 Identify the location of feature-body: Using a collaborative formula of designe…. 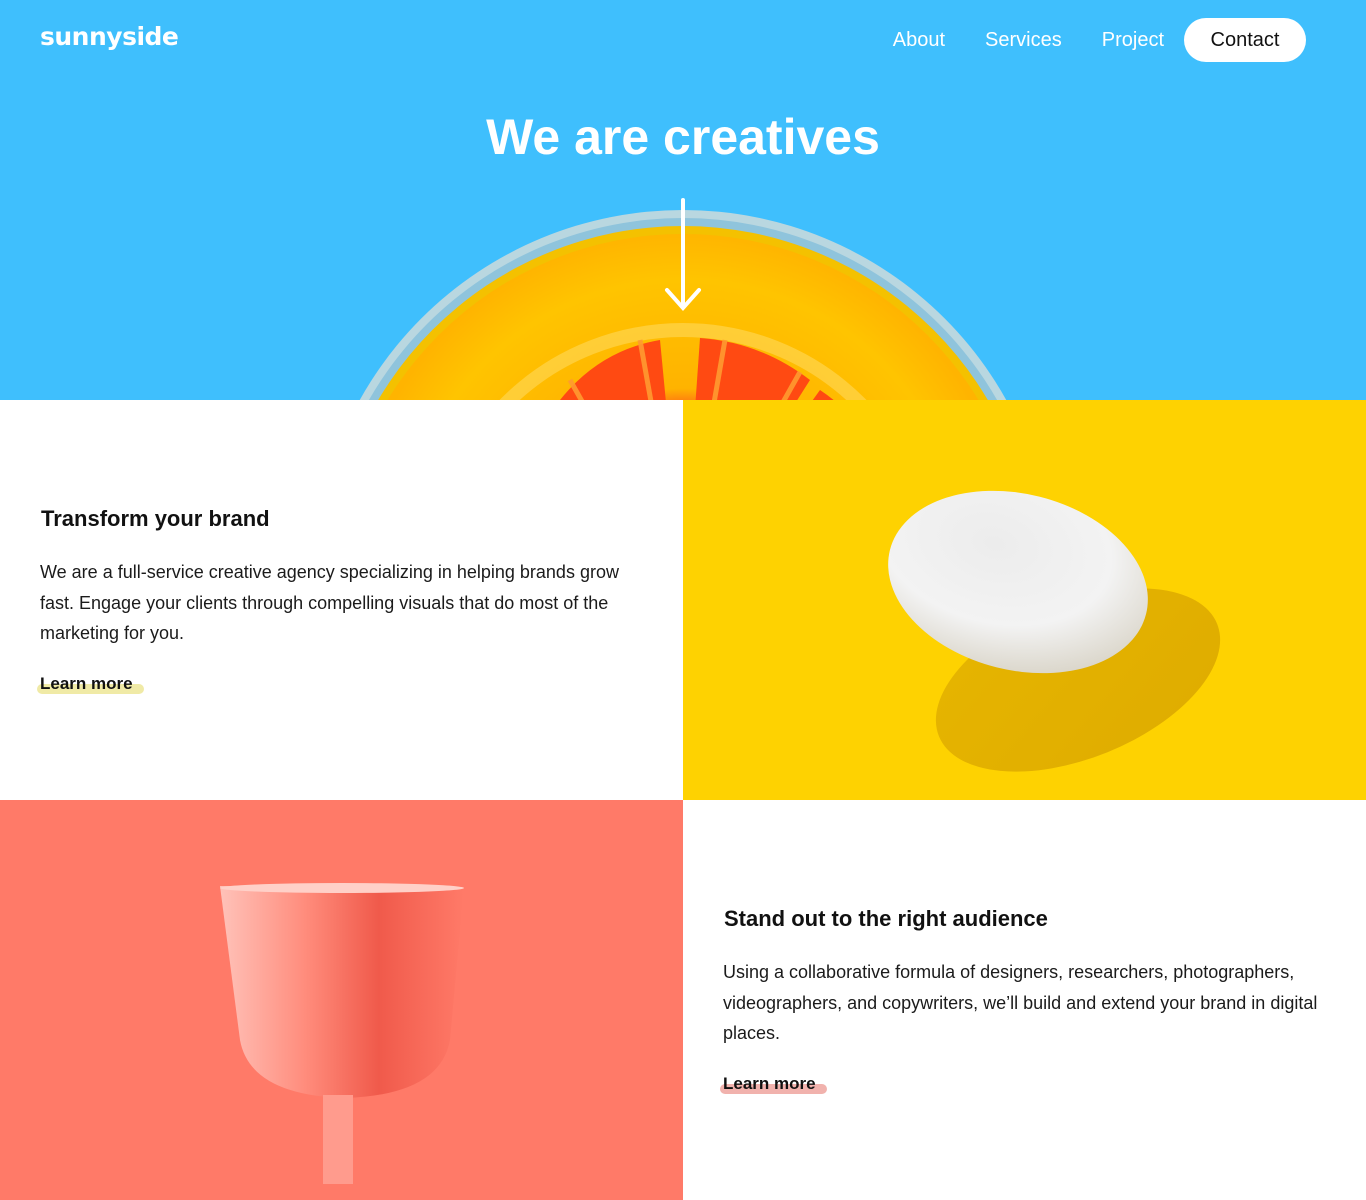
(1020, 1002).